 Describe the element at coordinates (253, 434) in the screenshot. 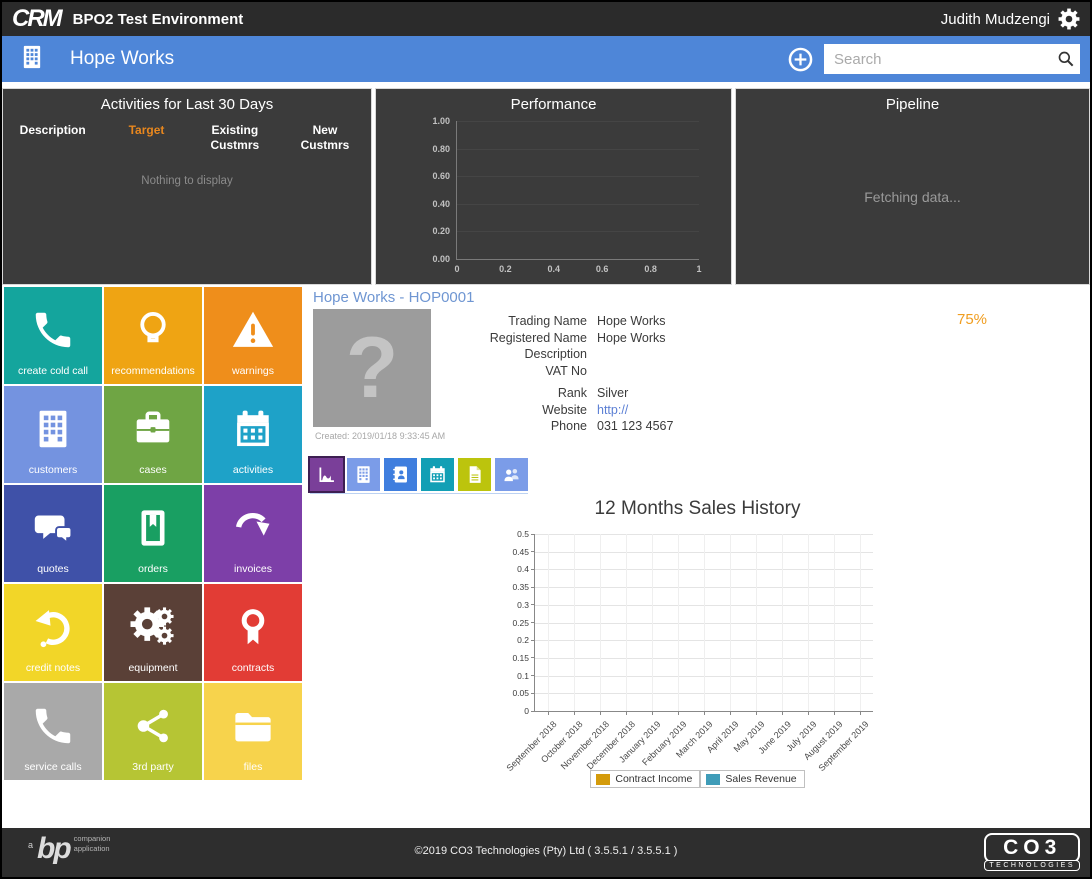

I see `tile-activities: activities` at that location.